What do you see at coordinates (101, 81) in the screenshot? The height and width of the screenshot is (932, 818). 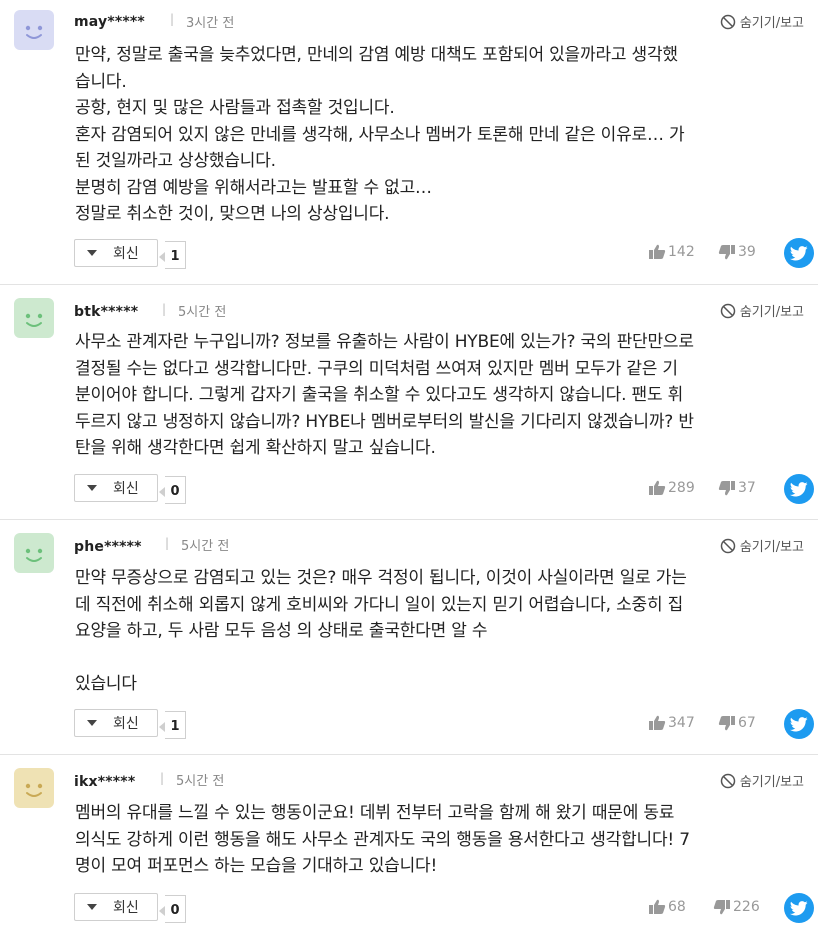 I see `comment-line: 습니다.` at bounding box center [101, 81].